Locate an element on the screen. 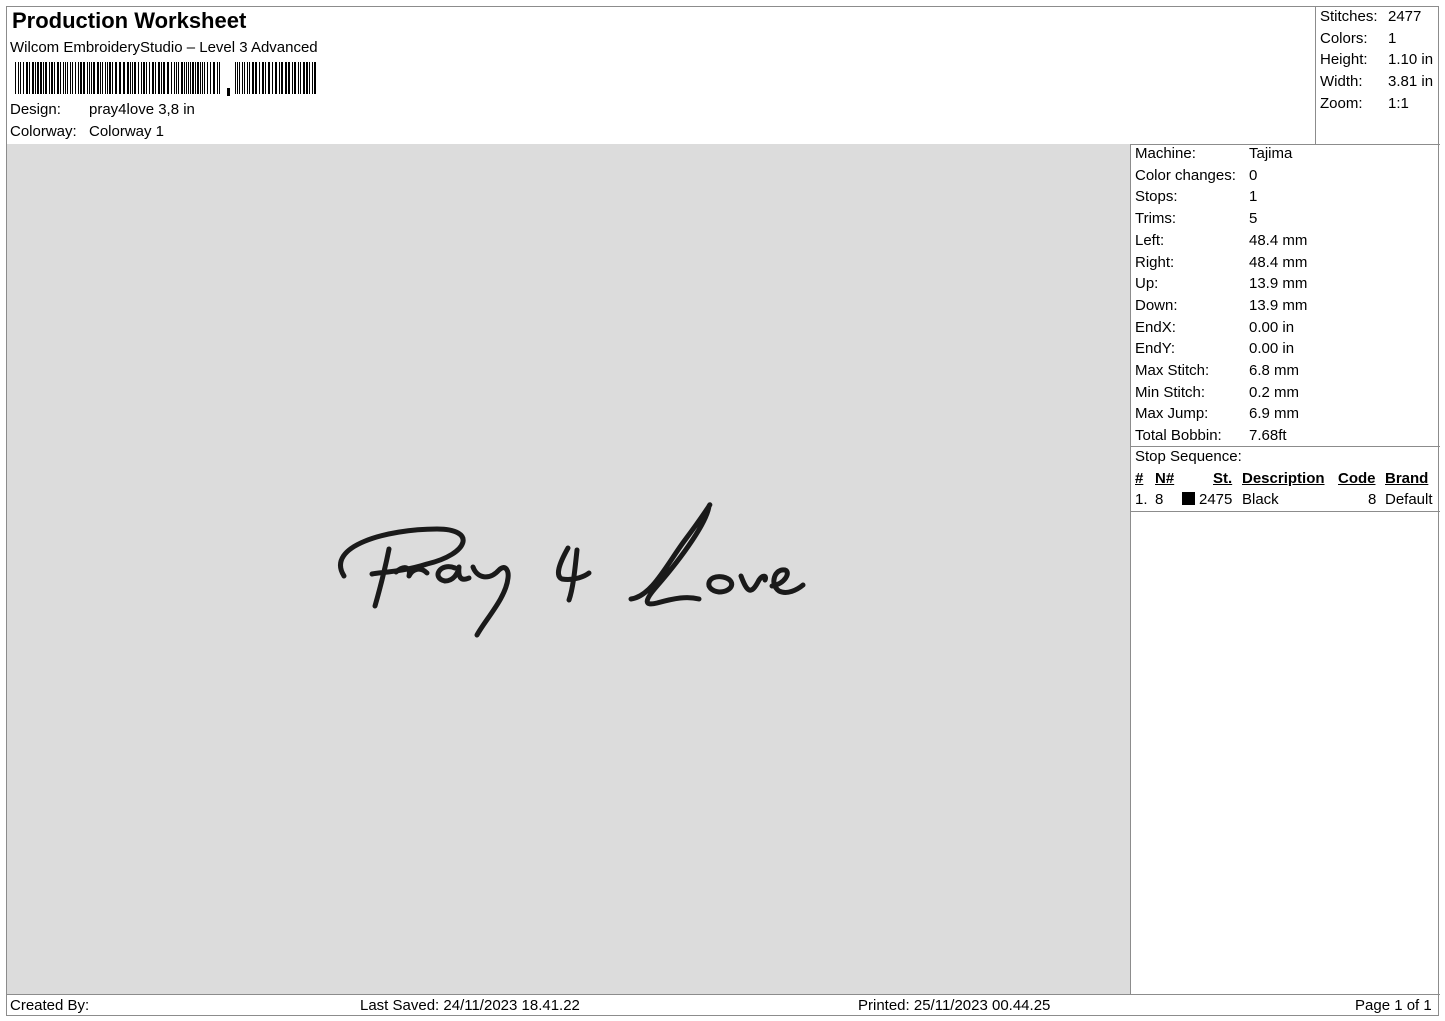 The width and height of the screenshot is (1445, 1021). machine-row-value: 6.8 mm is located at coordinates (1274, 370).